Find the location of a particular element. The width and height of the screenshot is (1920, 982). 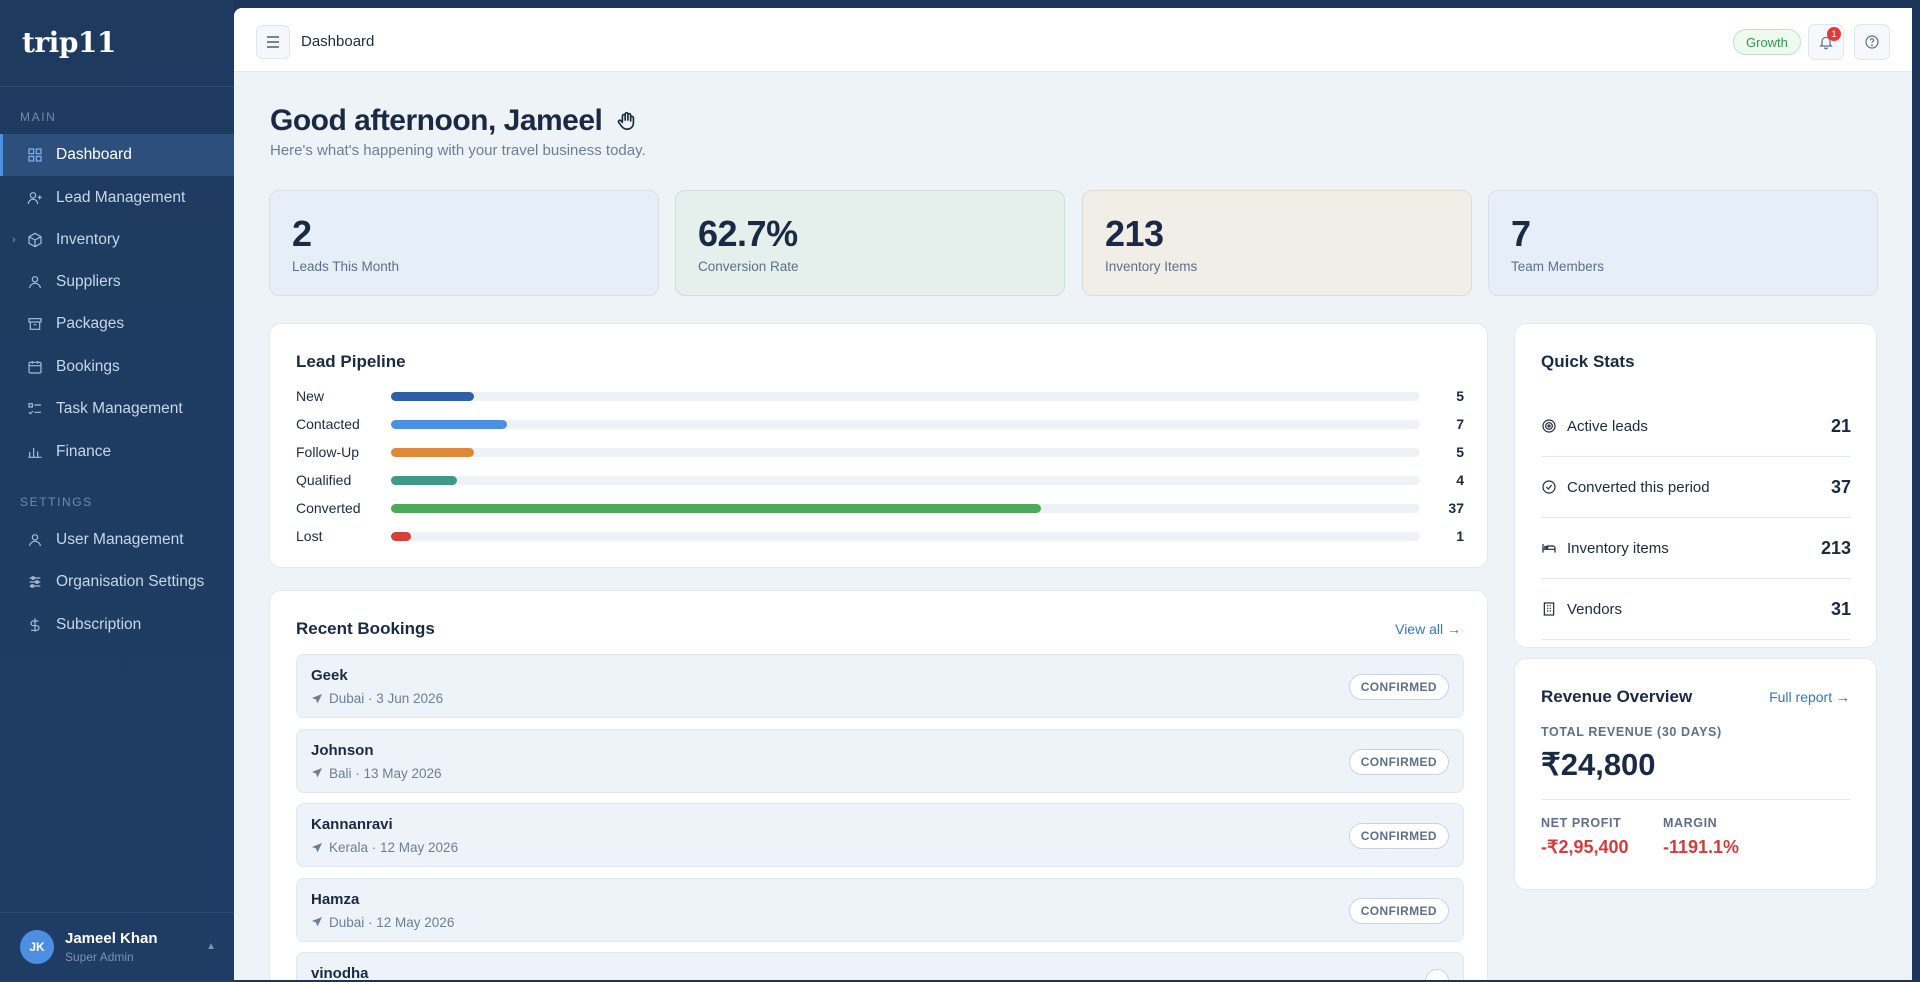

kpi-value: 62.7% is located at coordinates (748, 233).